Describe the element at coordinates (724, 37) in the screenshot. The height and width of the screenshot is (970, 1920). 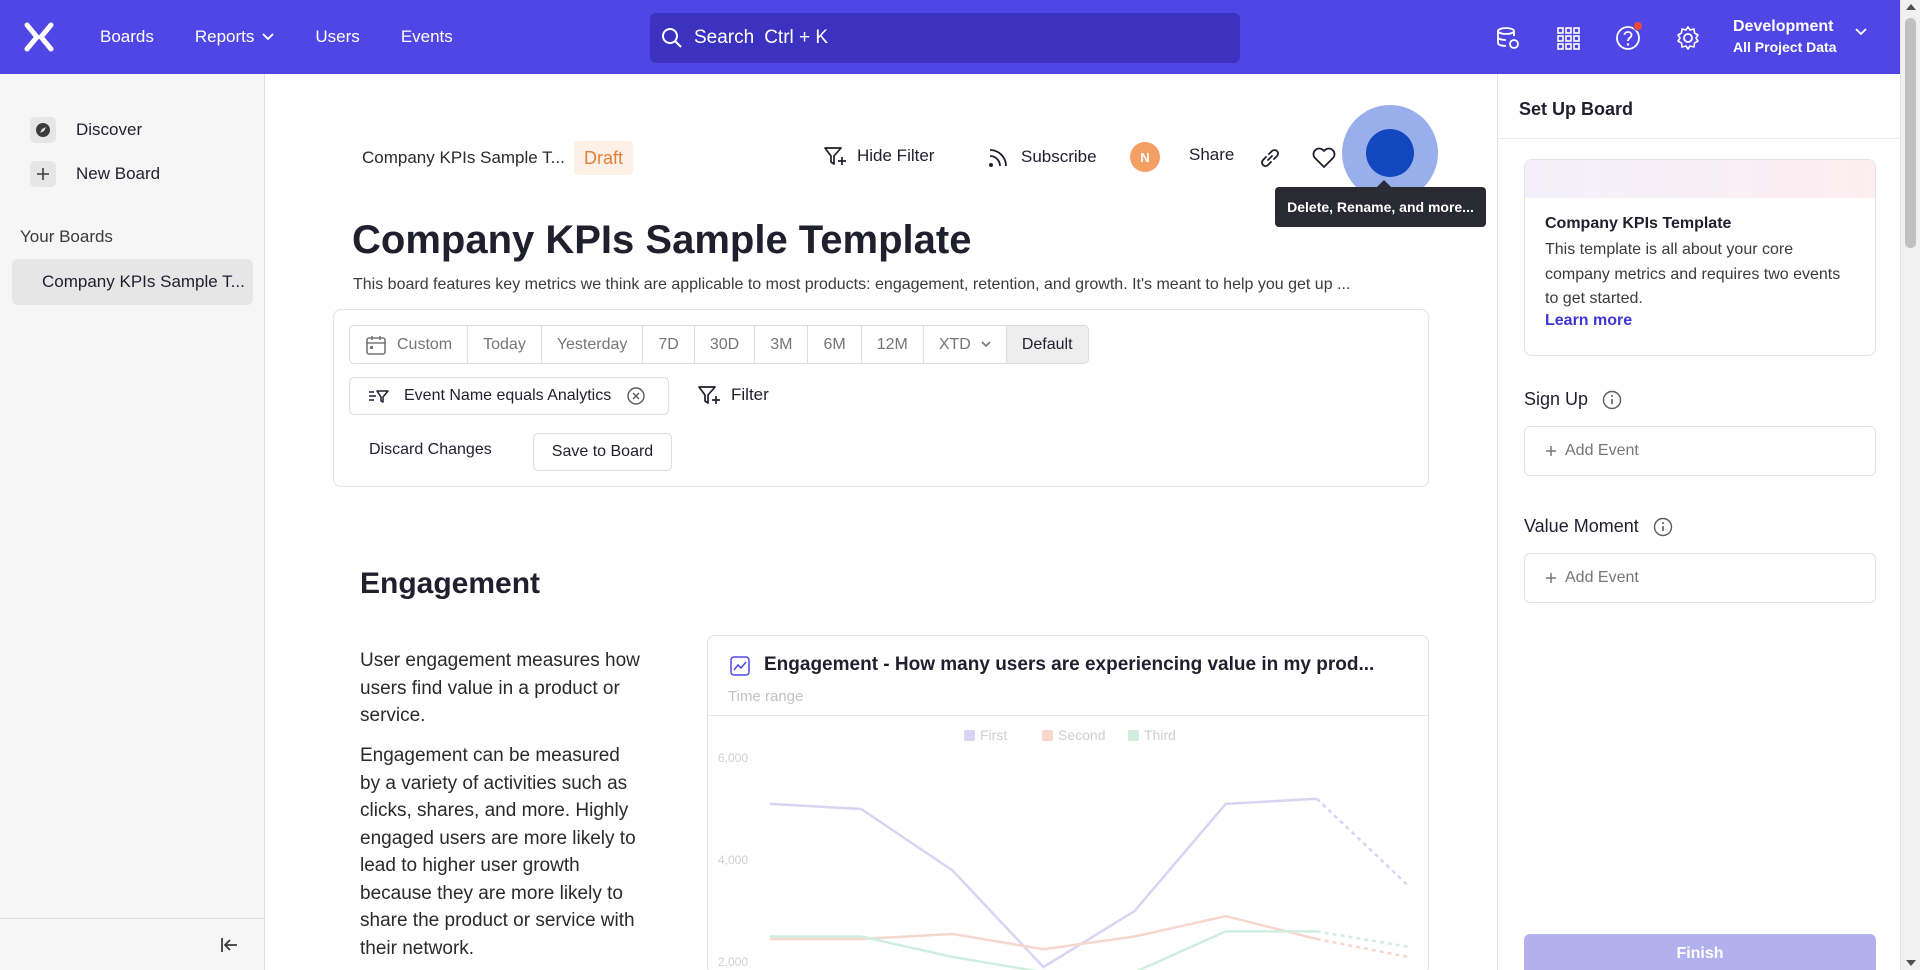
I see `search-placeholder: Search` at that location.